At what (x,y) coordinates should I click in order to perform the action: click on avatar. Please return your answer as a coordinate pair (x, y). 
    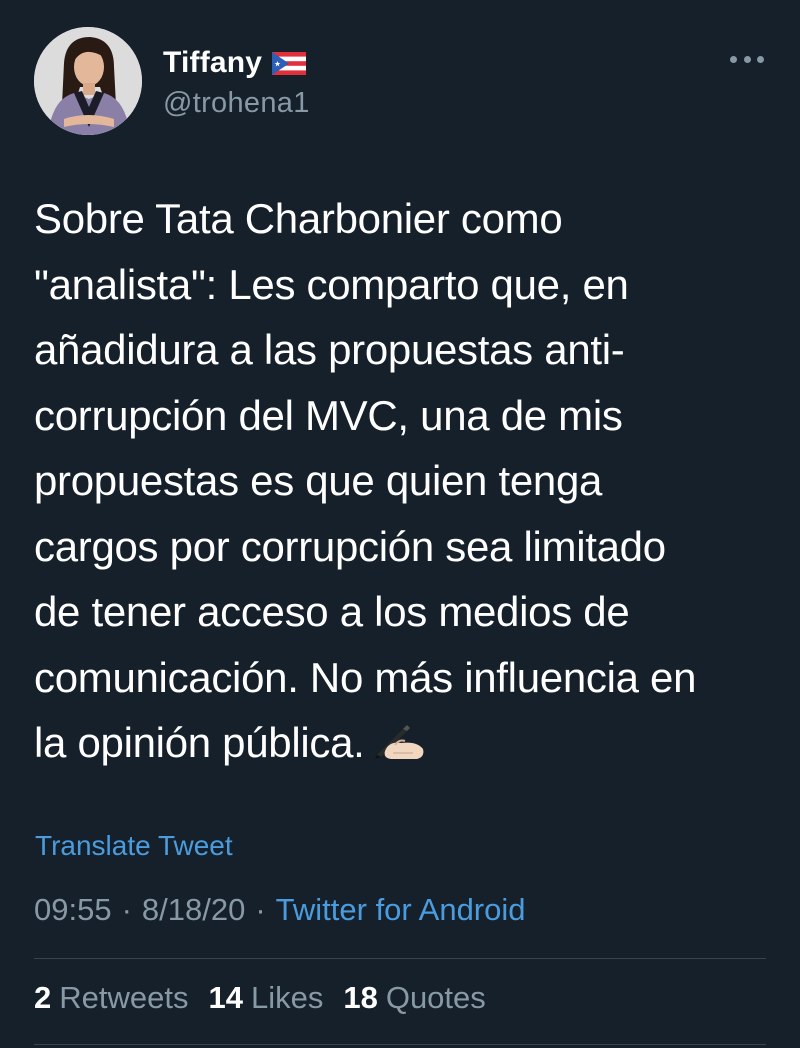
    Looking at the image, I should click on (88, 81).